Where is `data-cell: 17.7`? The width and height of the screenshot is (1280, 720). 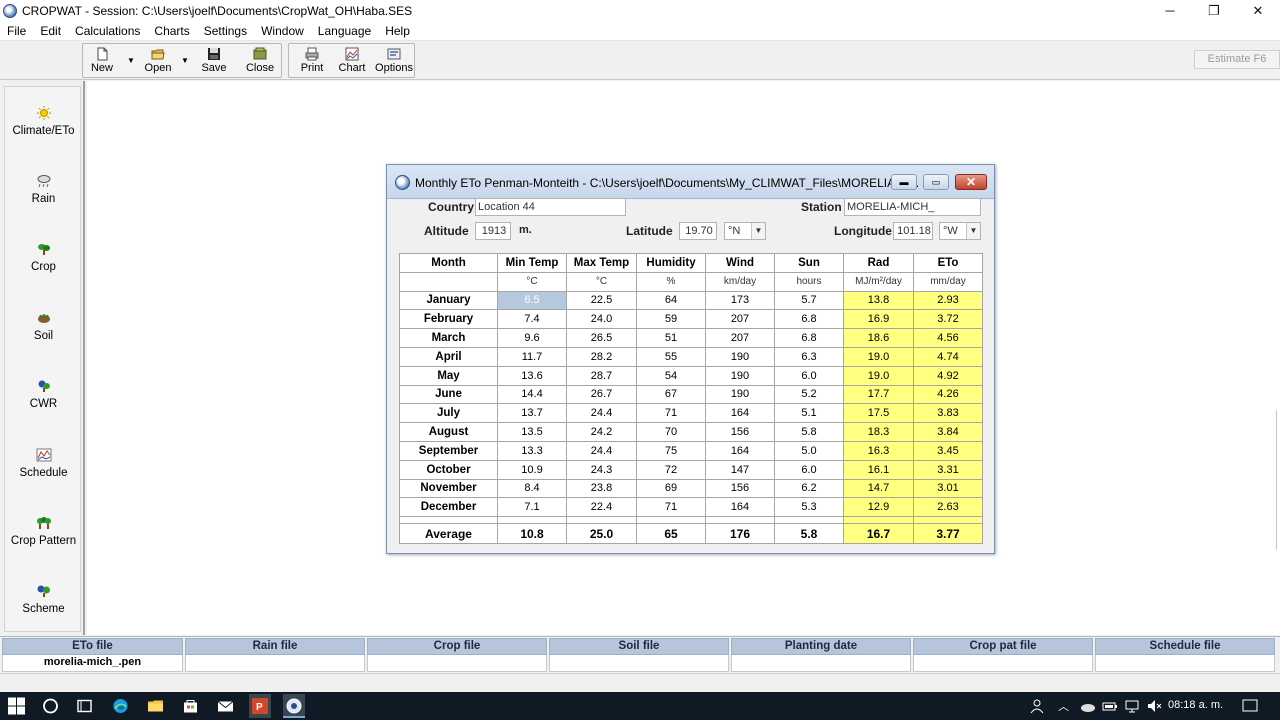
data-cell: 17.7 is located at coordinates (878, 394).